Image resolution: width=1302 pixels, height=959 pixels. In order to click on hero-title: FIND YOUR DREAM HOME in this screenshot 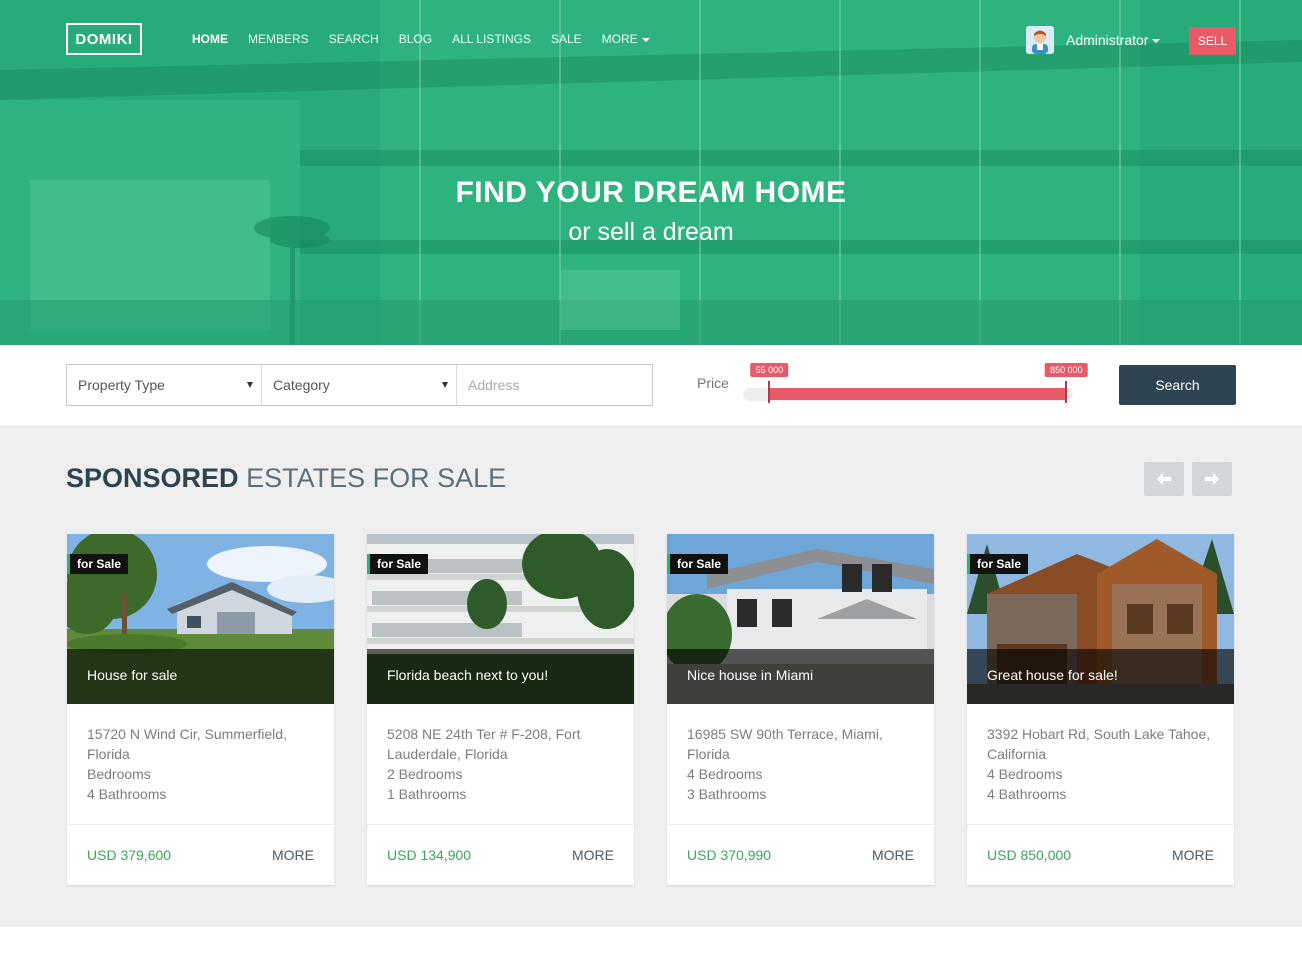, I will do `click(651, 192)`.